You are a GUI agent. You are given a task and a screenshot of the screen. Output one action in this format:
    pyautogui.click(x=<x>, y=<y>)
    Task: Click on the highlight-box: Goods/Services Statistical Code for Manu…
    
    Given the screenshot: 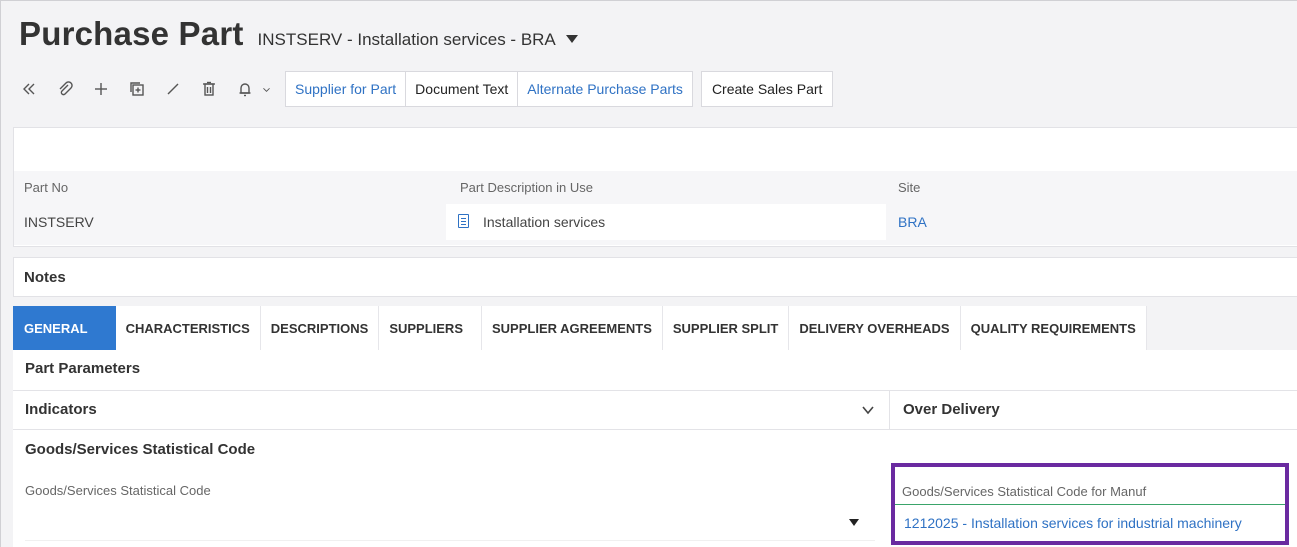 What is the action you would take?
    pyautogui.click(x=1090, y=504)
    